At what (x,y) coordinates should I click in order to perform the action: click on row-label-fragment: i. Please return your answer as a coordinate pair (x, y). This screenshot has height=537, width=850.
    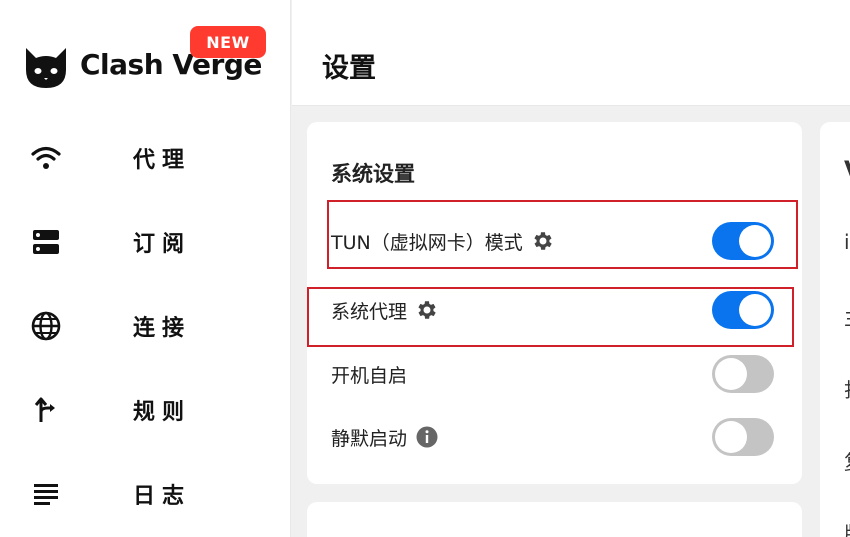
    Looking at the image, I should click on (847, 242).